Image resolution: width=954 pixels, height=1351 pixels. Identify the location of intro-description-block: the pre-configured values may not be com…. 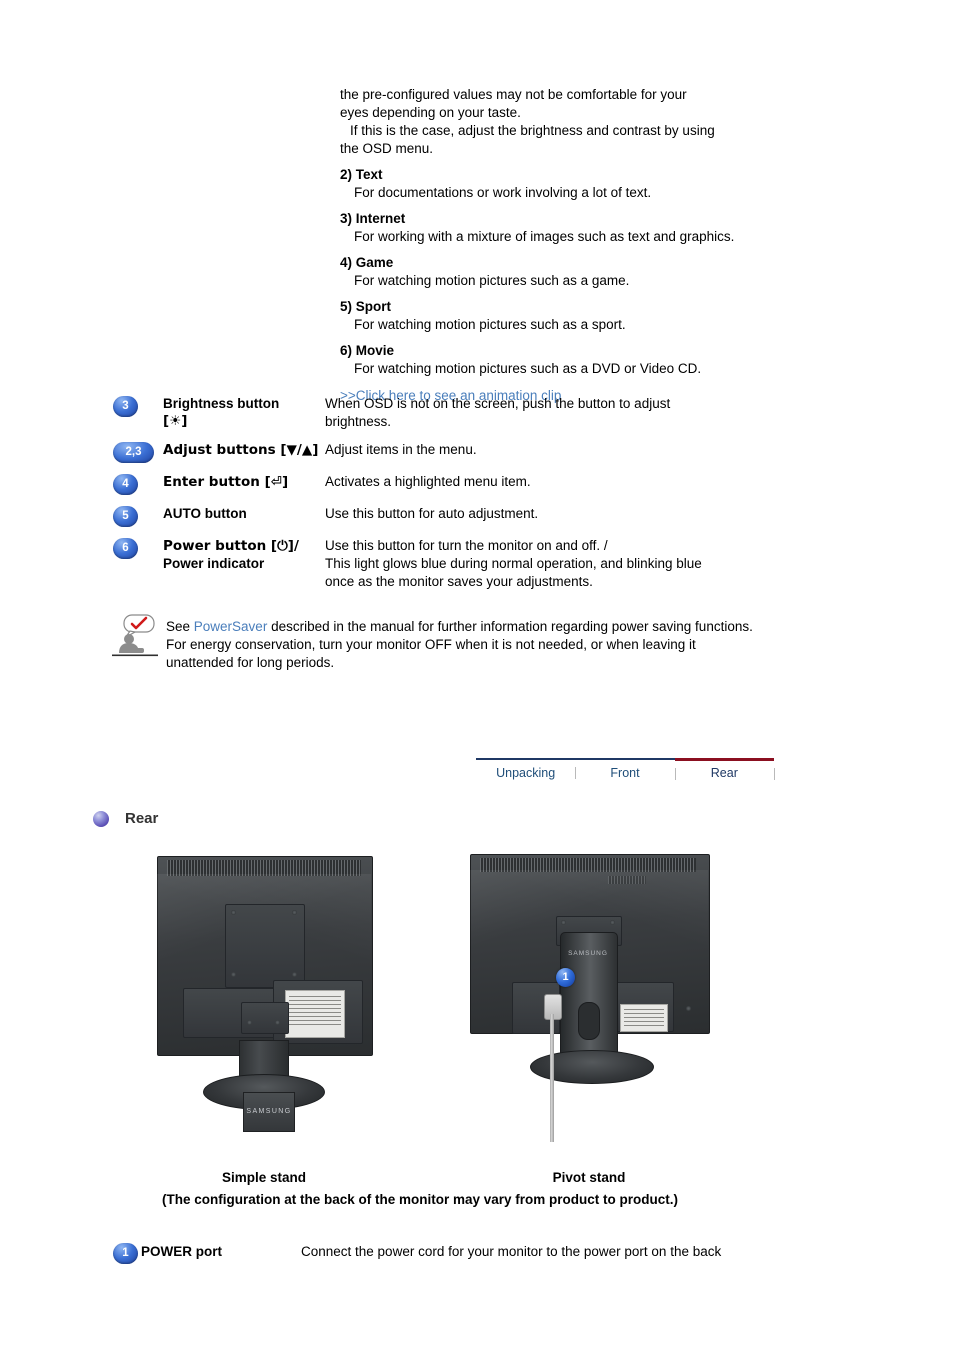
(550, 244).